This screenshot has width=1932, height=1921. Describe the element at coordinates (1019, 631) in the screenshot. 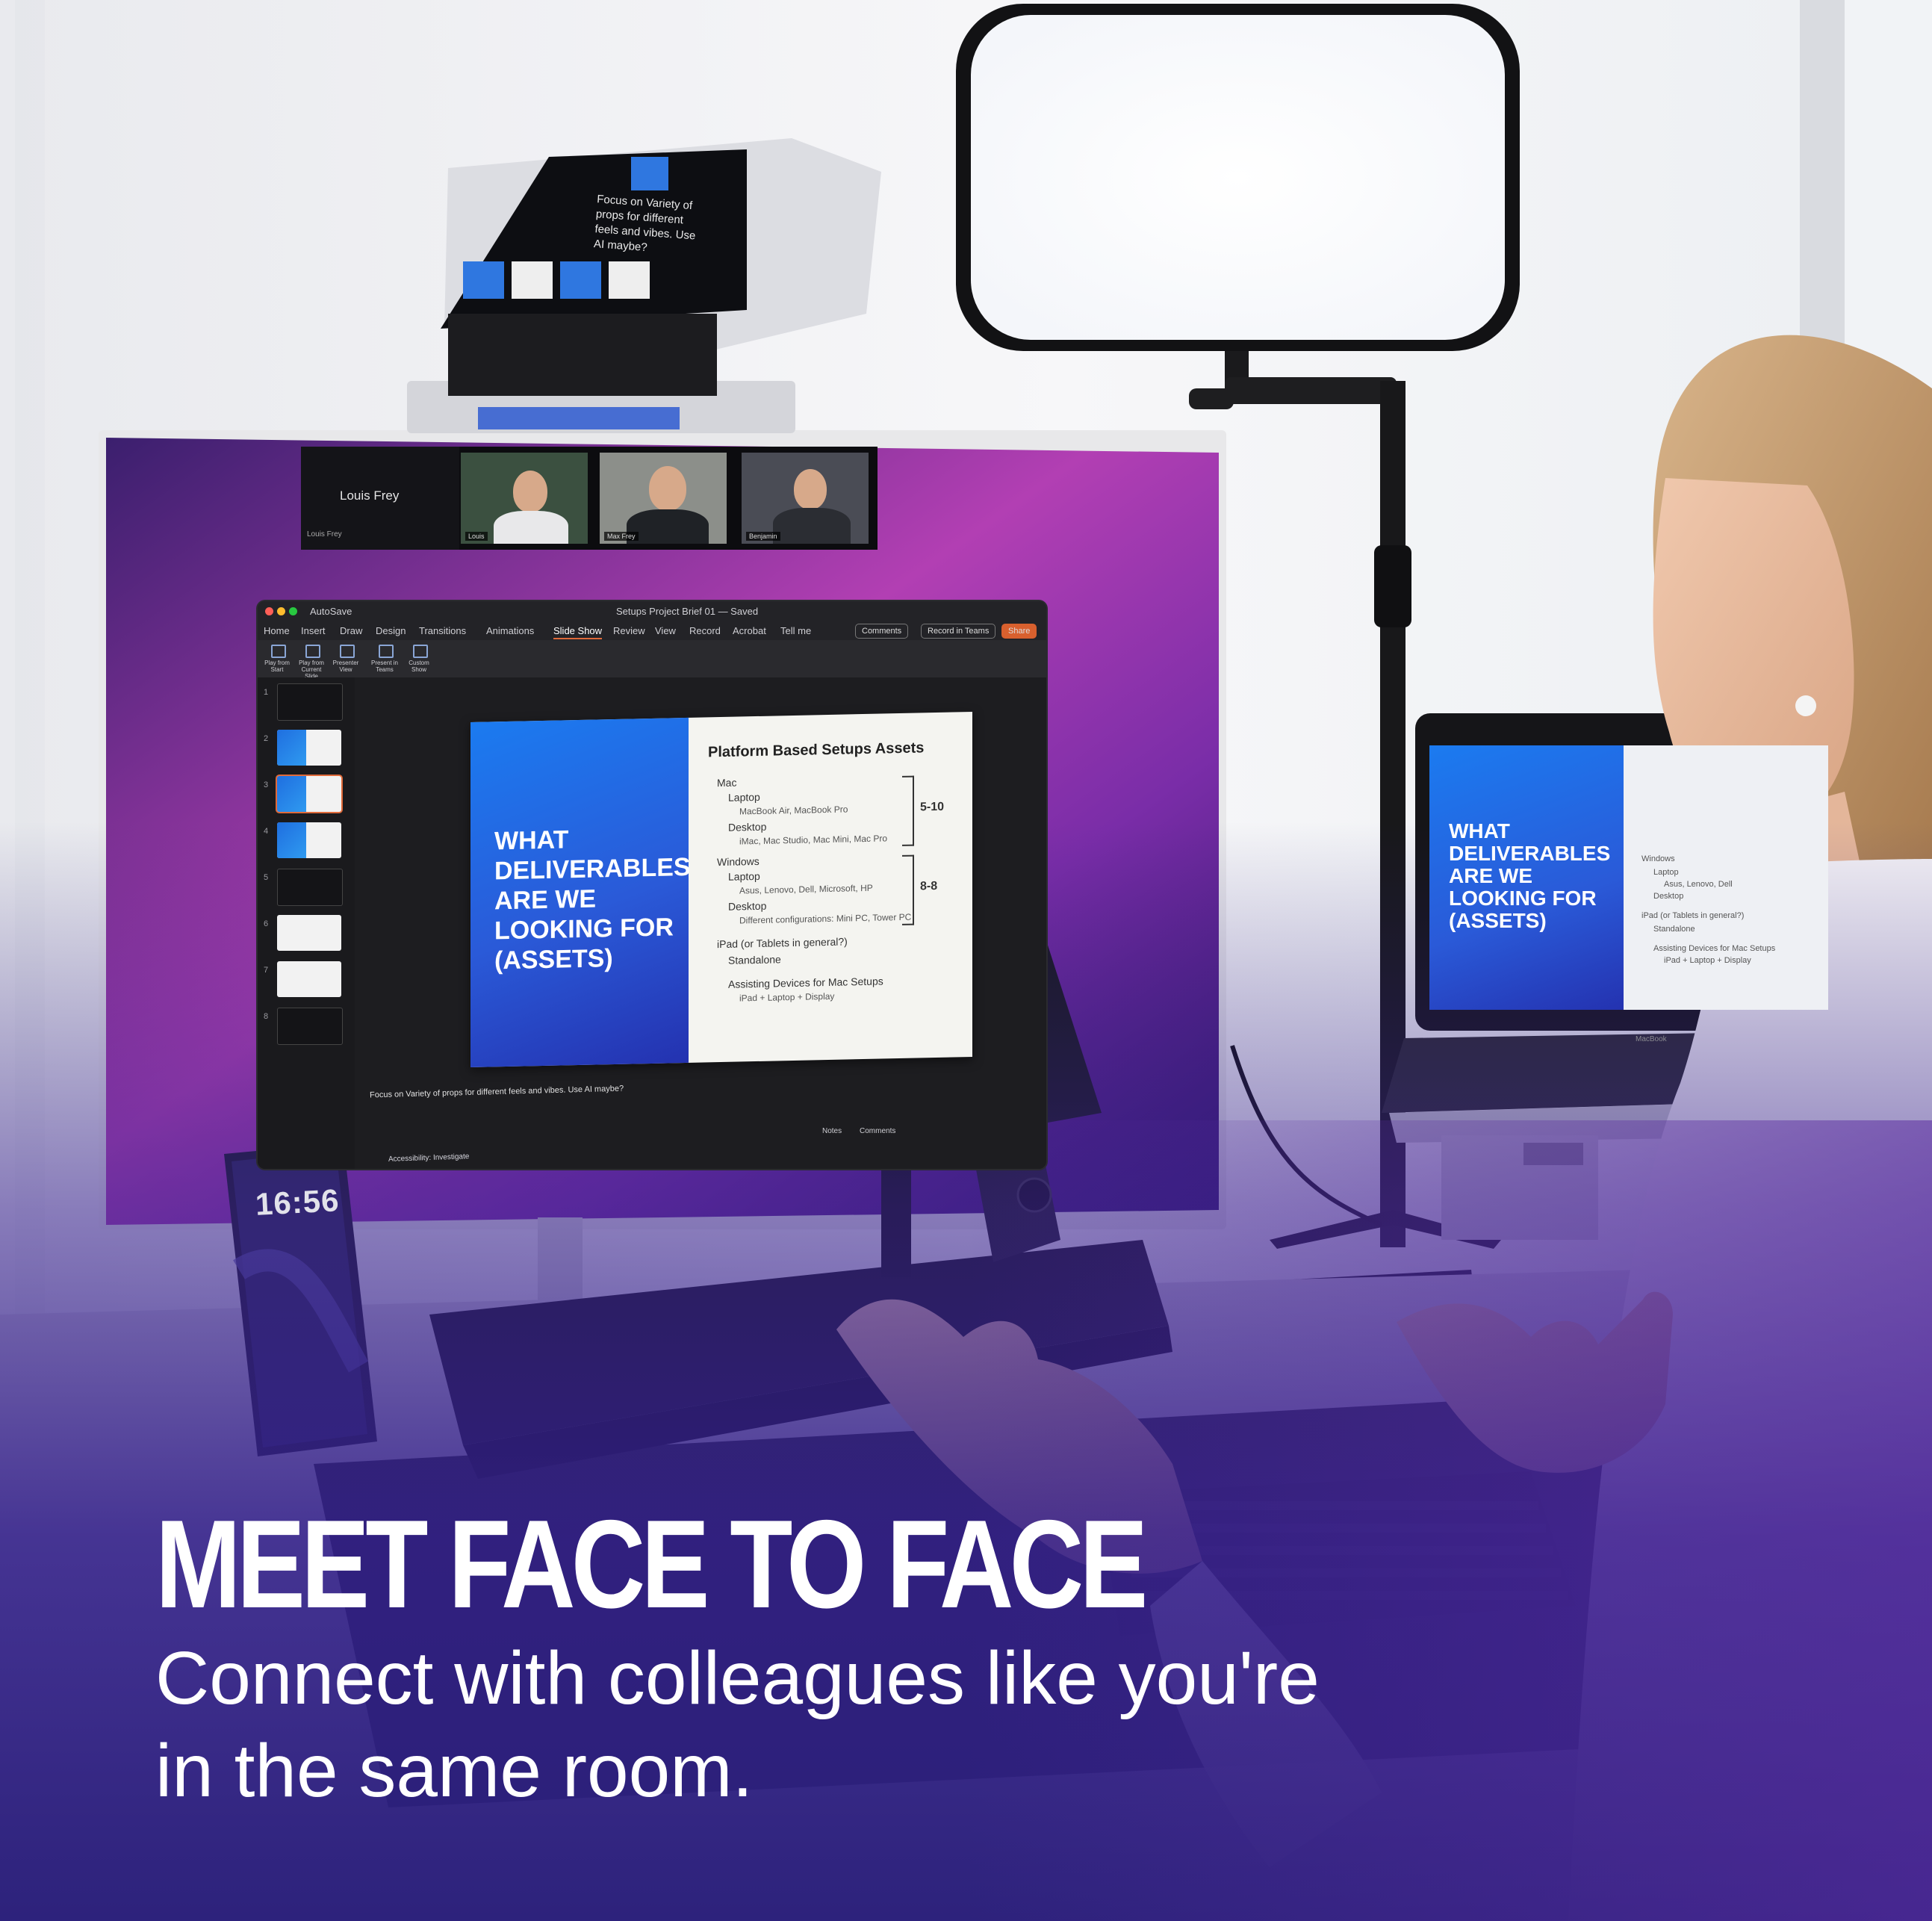

I see `share-button: Share` at that location.